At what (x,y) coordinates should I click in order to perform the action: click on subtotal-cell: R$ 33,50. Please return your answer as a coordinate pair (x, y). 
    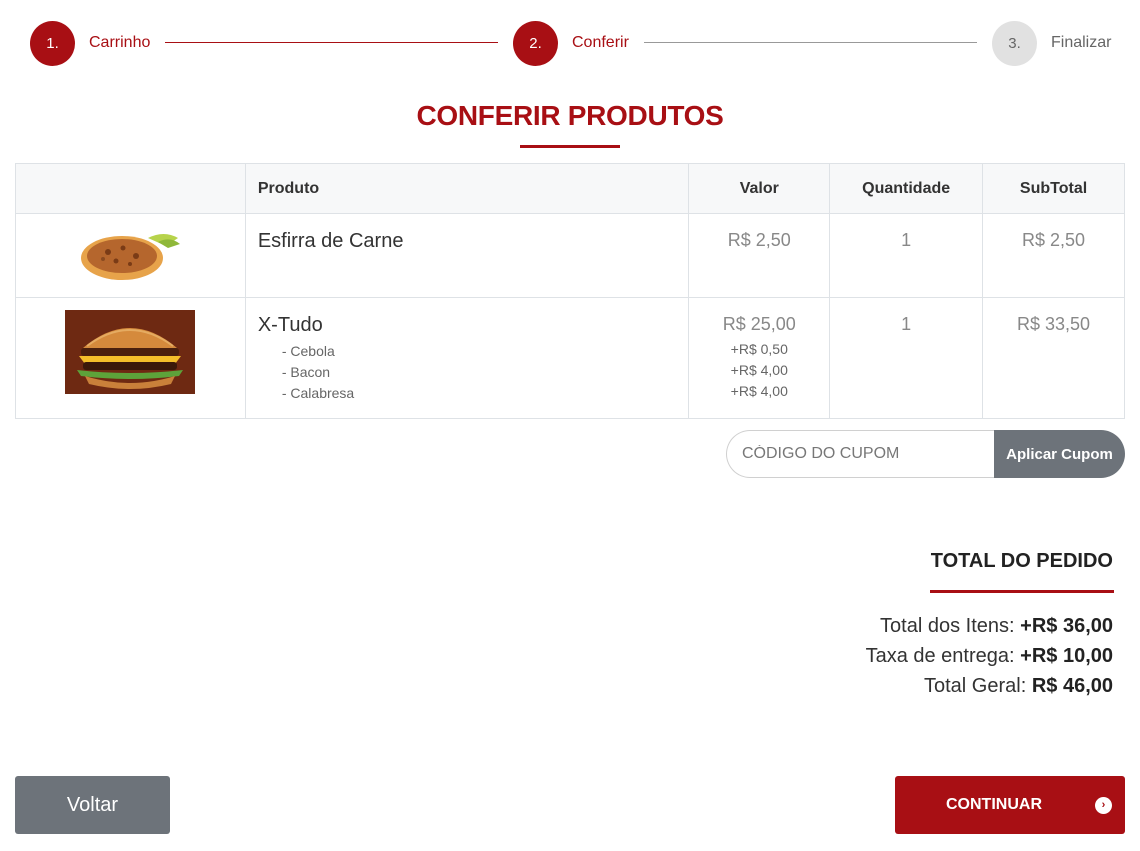
    Looking at the image, I should click on (1053, 358).